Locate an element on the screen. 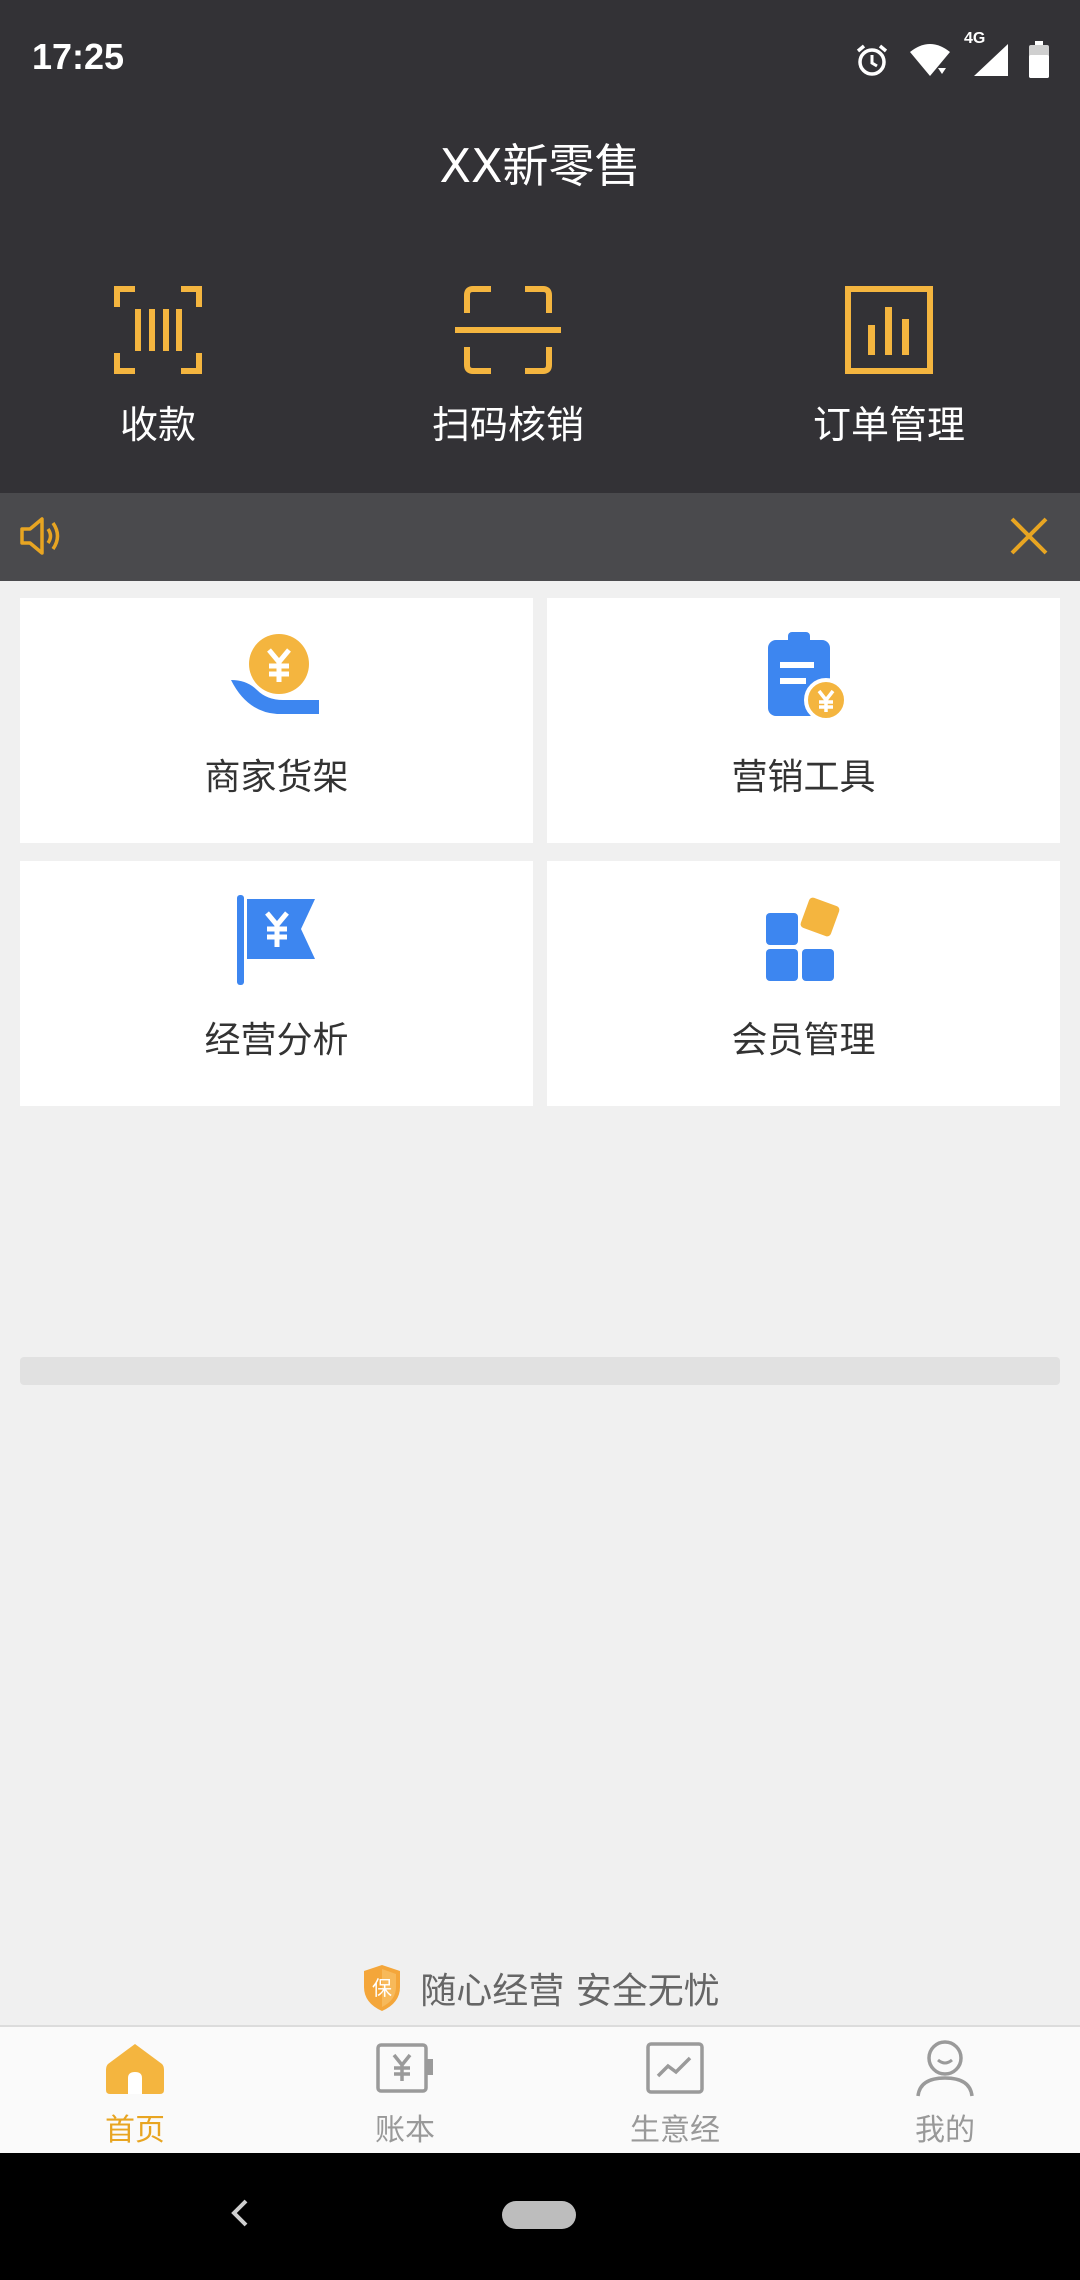 This screenshot has height=2280, width=1080. trend-icon is located at coordinates (675, 2068).